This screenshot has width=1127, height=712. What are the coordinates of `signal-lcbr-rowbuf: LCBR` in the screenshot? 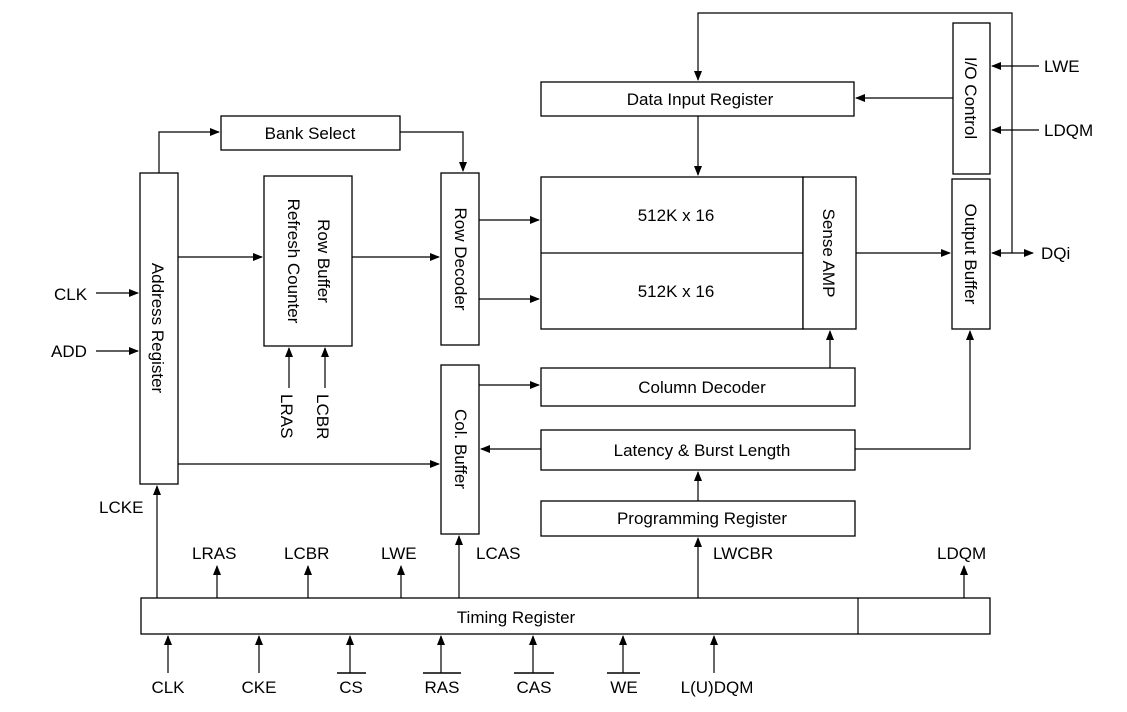 It's located at (322, 416).